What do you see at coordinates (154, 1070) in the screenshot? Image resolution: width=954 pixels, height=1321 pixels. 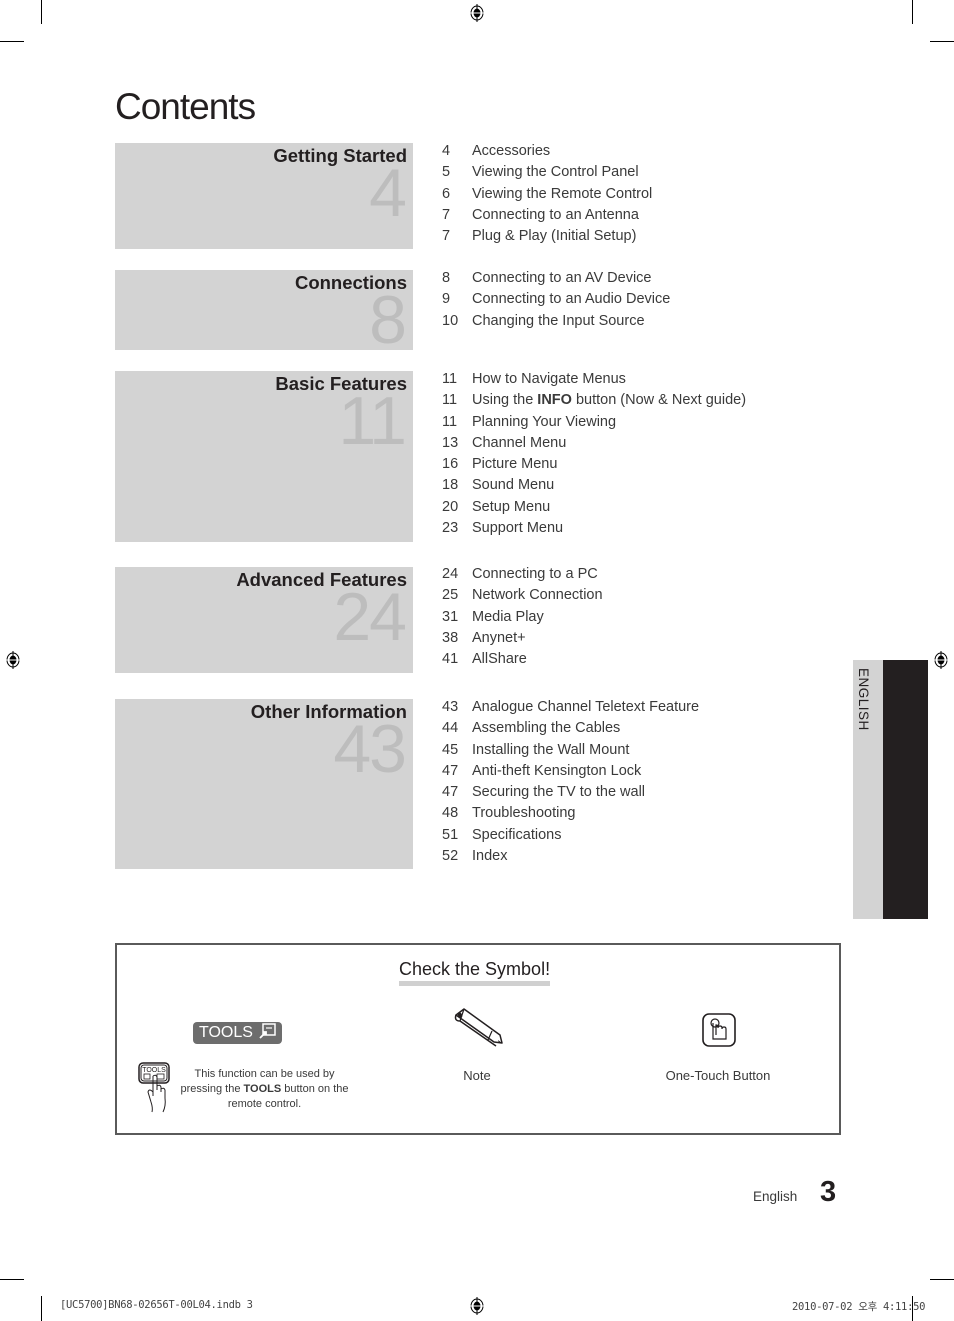 I see `svg-text: TOOLS` at bounding box center [154, 1070].